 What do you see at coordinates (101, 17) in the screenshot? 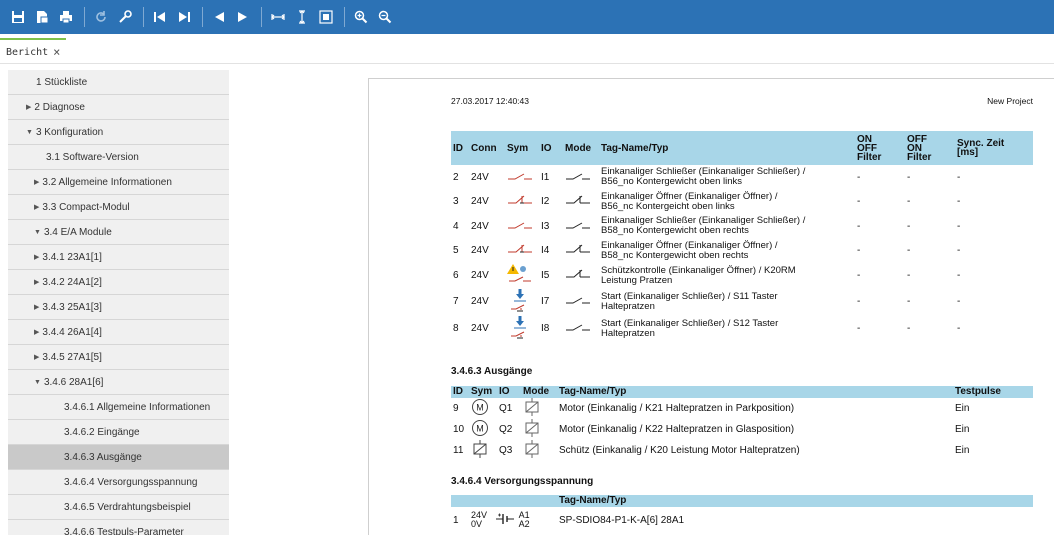
I see `refresh-icon` at bounding box center [101, 17].